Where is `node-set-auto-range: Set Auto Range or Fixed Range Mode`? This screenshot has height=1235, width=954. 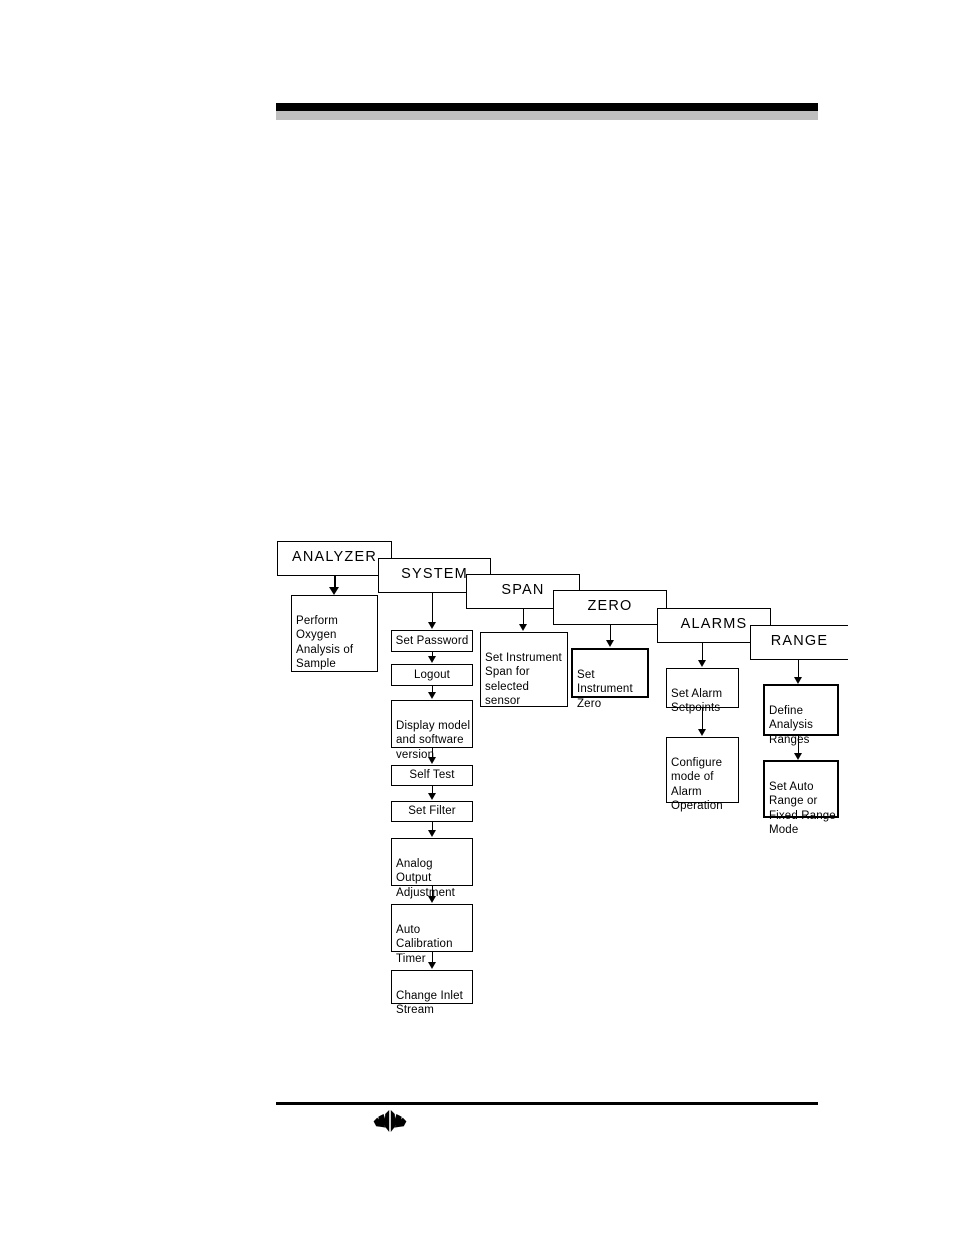 node-set-auto-range: Set Auto Range or Fixed Range Mode is located at coordinates (801, 798).